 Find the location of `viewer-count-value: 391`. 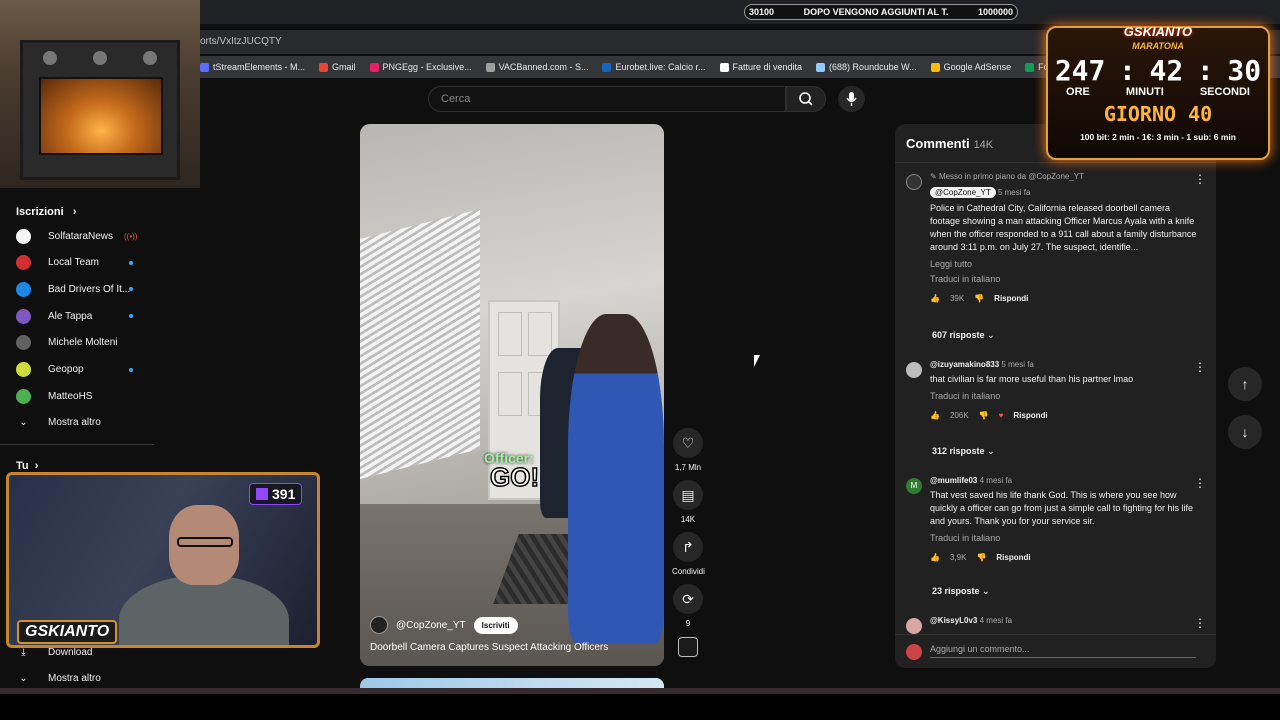

viewer-count-value: 391 is located at coordinates (284, 494).